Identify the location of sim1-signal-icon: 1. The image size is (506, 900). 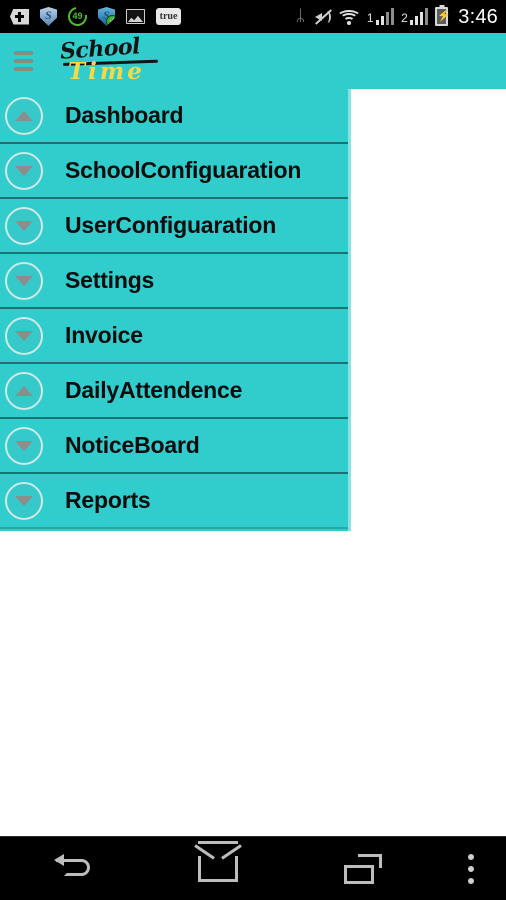
(380, 16).